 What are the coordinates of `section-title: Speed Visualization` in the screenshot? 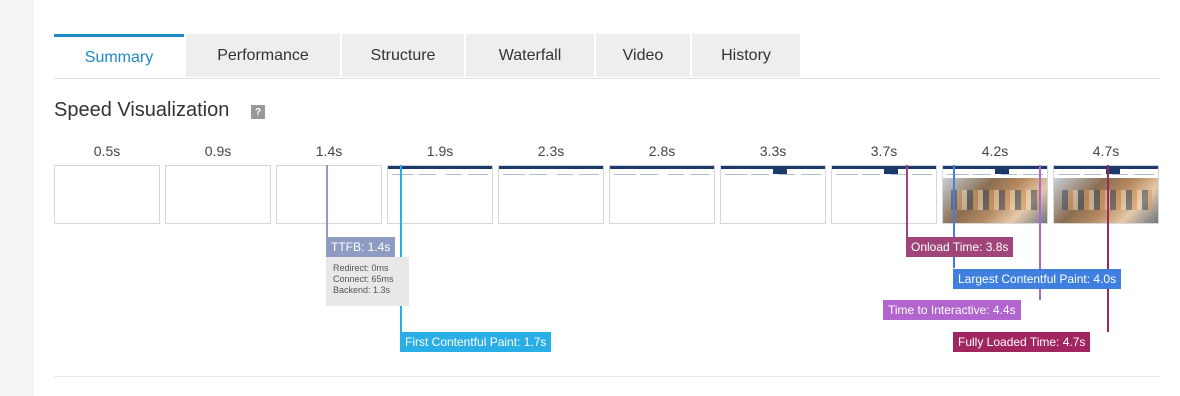 It's located at (142, 110).